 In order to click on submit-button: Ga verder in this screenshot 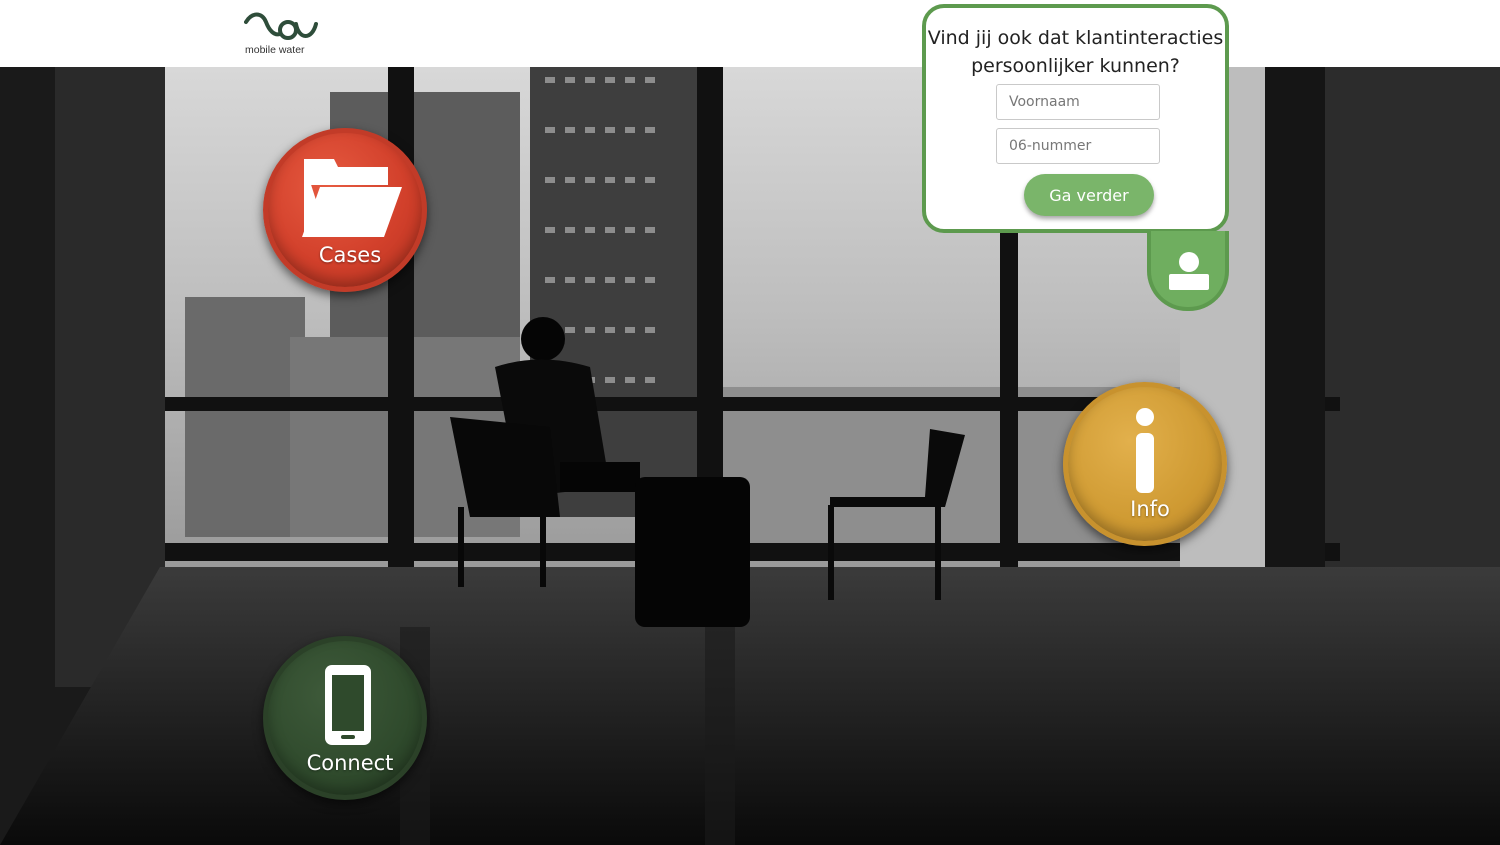, I will do `click(1089, 195)`.